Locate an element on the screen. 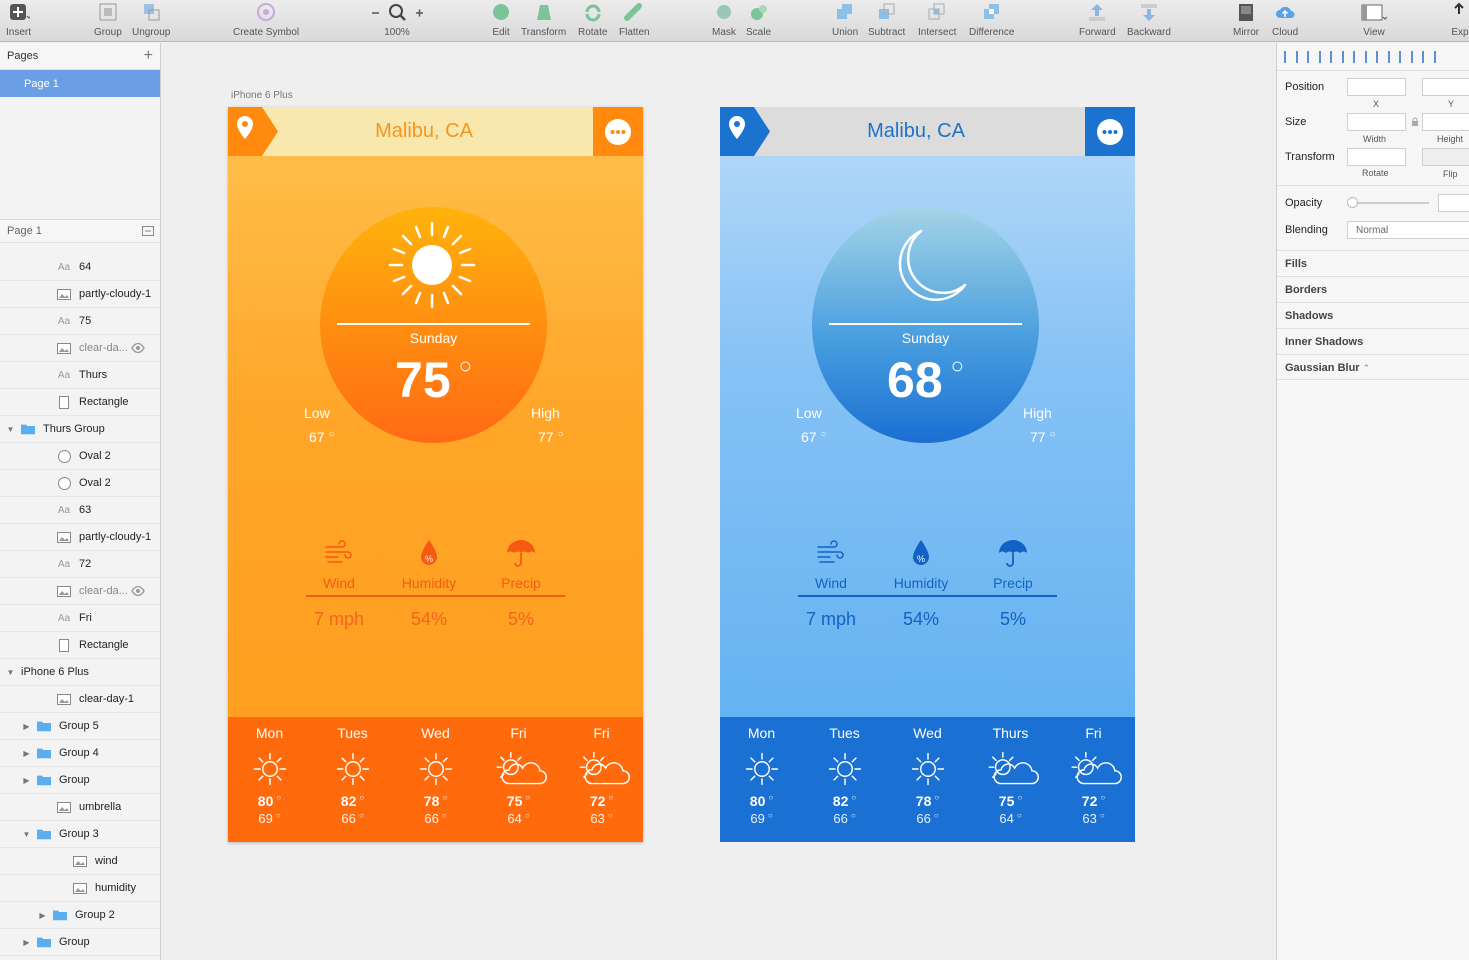 Image resolution: width=1469 pixels, height=960 pixels. opacity-slider is located at coordinates (1389, 203).